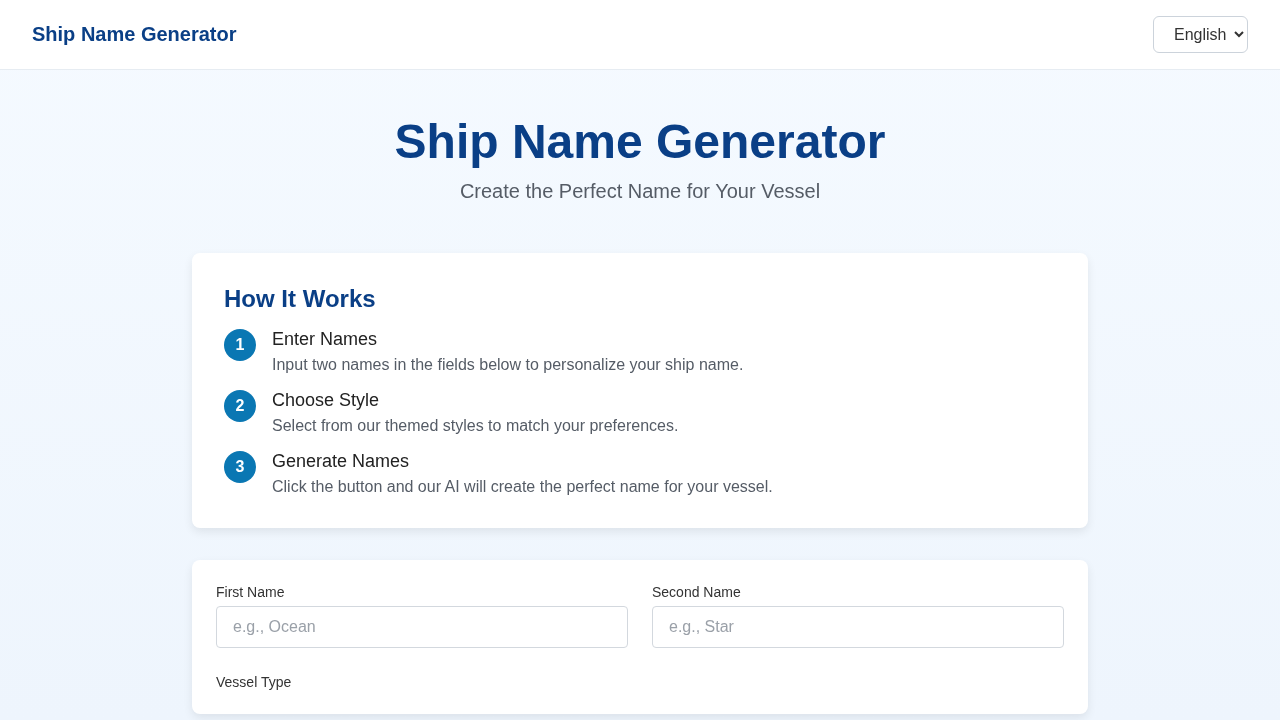 The height and width of the screenshot is (720, 1280). Describe the element at coordinates (134, 34) in the screenshot. I see `brand-title: Ship Name Generator` at that location.